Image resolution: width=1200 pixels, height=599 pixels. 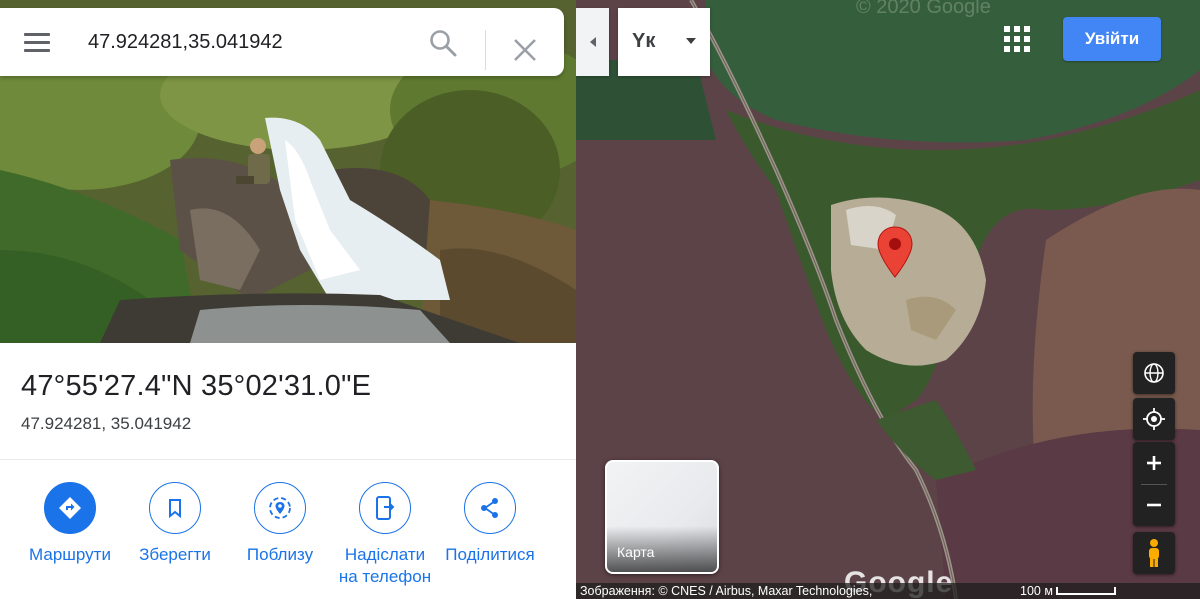 I want to click on send-to-phone-button: Надіслати на телефон, so click(x=385, y=535).